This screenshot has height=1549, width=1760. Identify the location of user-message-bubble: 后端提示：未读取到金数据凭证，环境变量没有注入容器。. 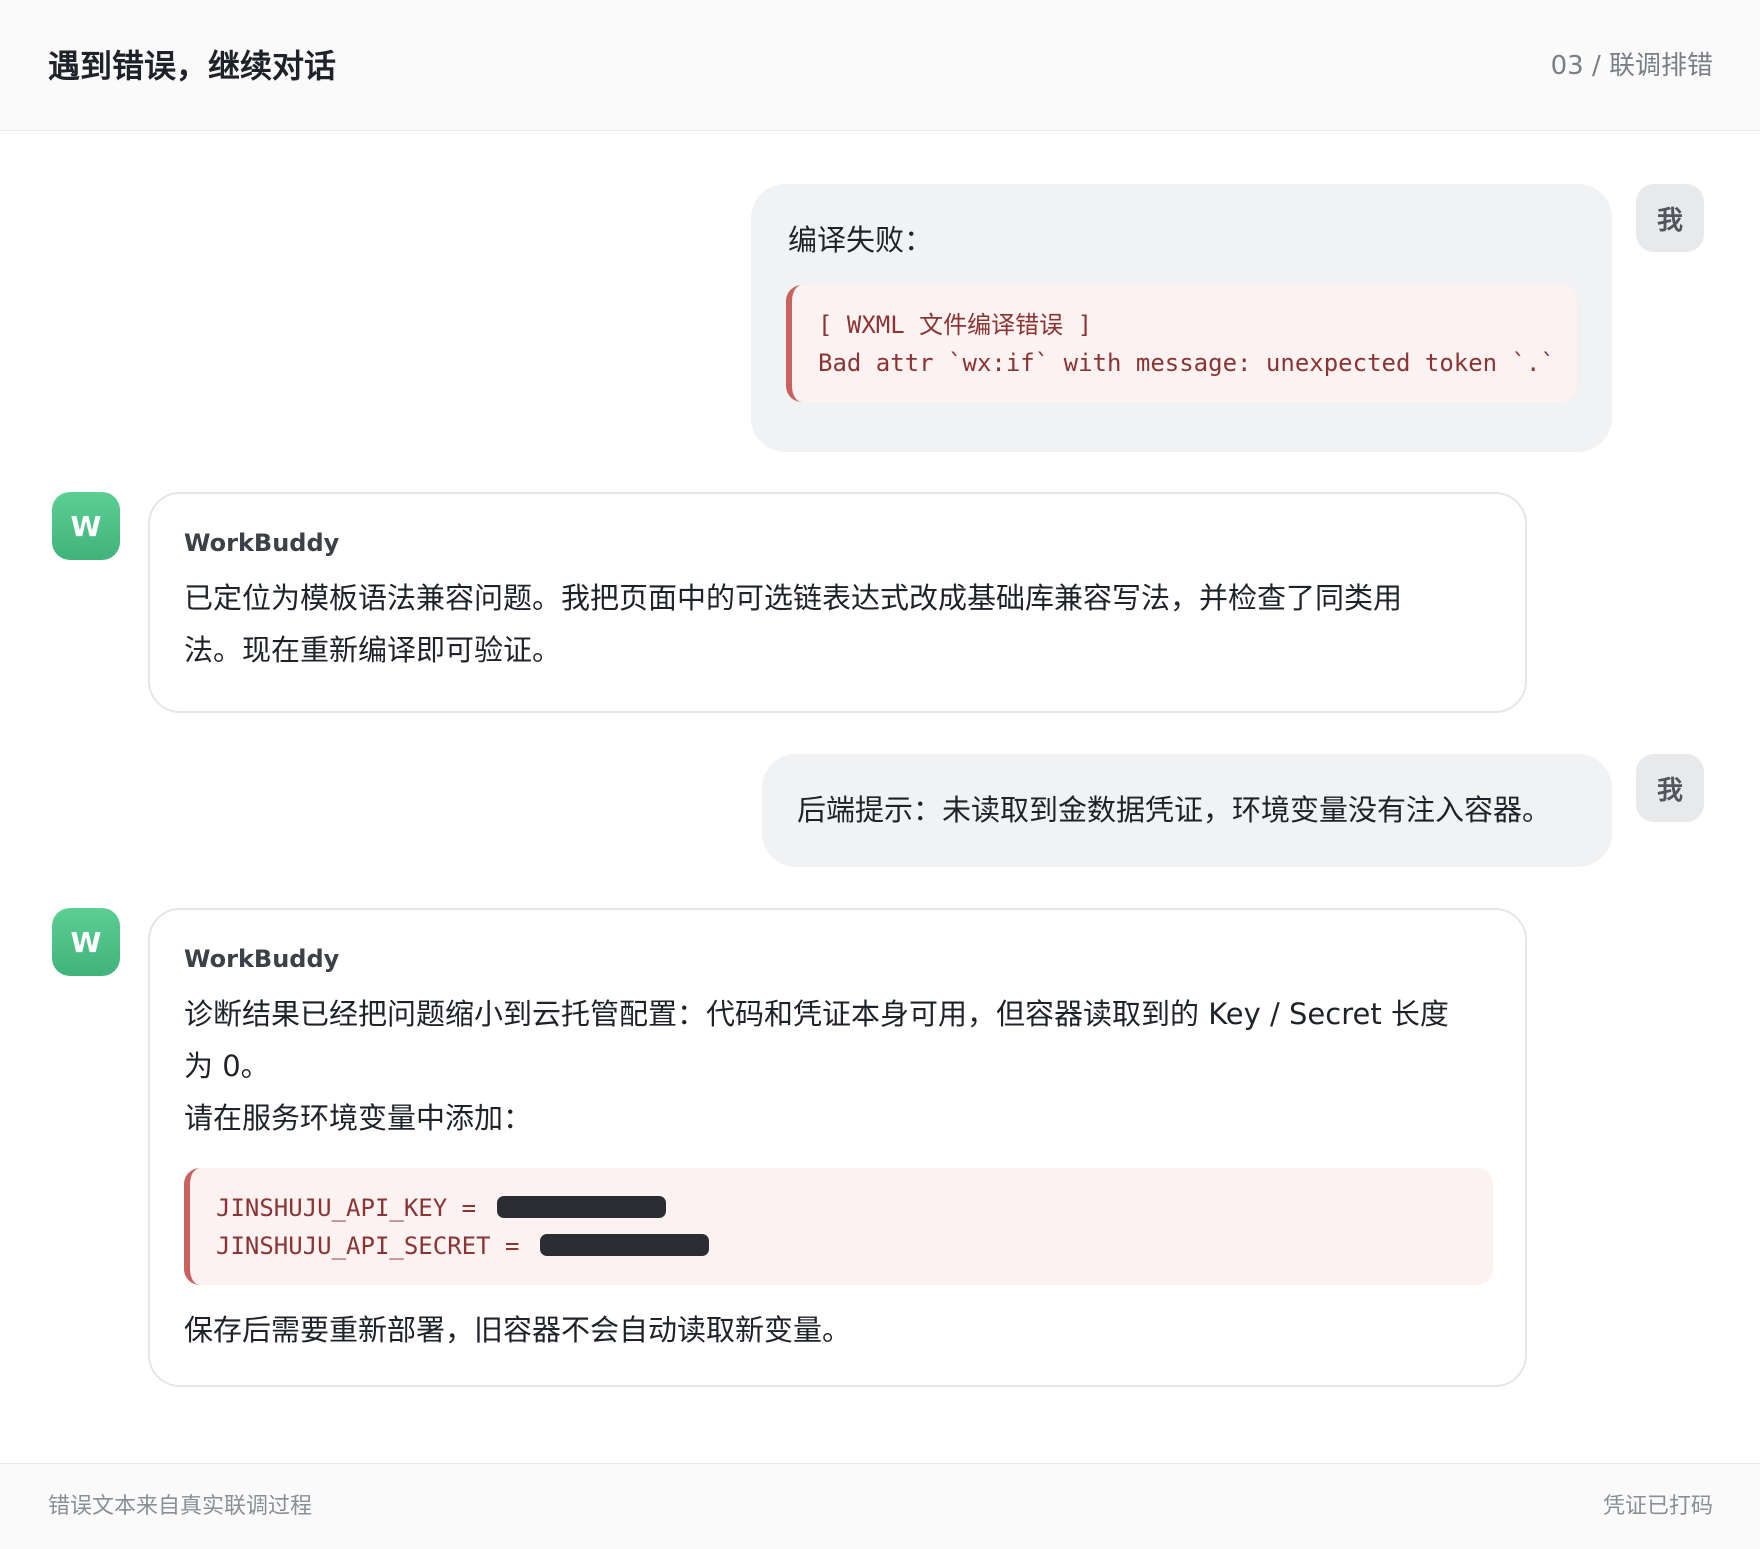
(1187, 810).